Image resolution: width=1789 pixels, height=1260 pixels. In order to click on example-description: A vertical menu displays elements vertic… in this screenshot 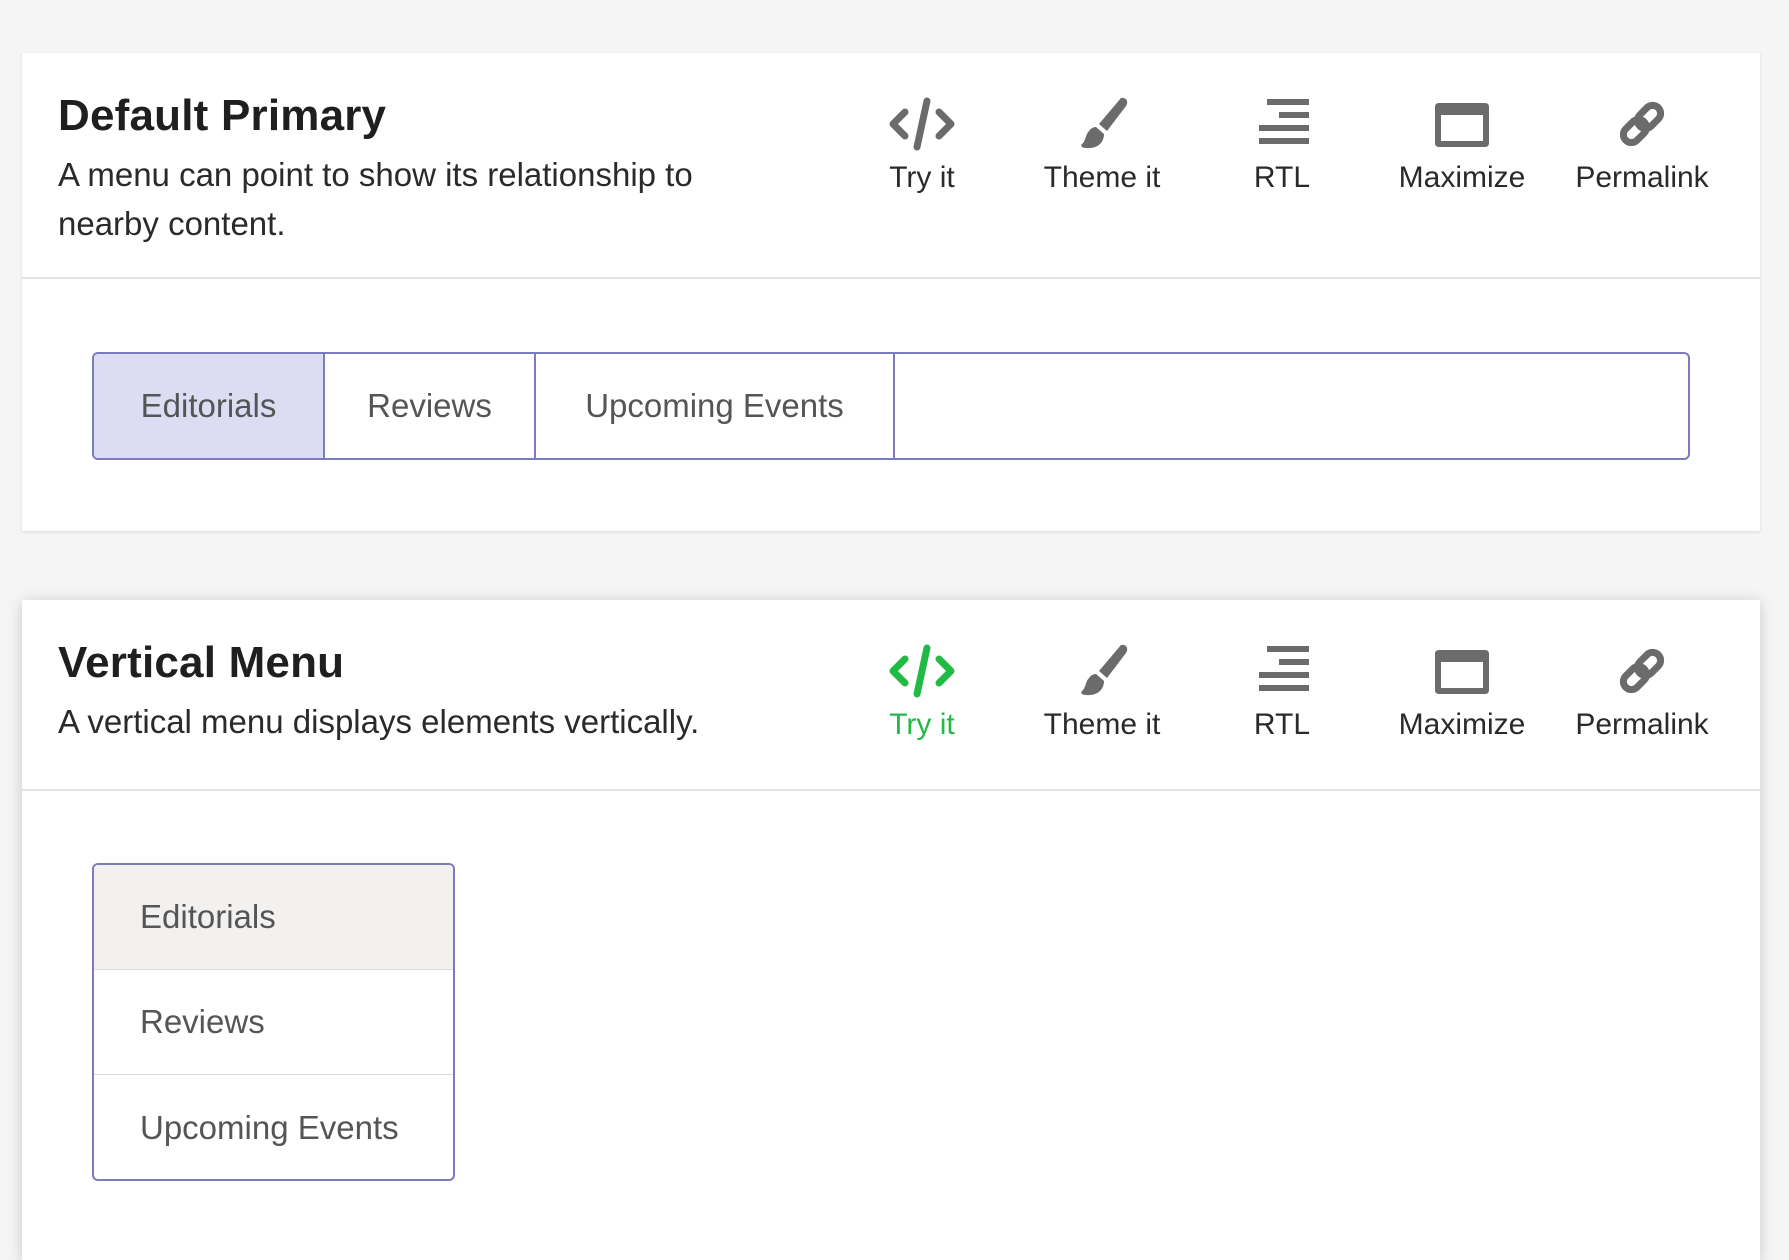, I will do `click(379, 721)`.